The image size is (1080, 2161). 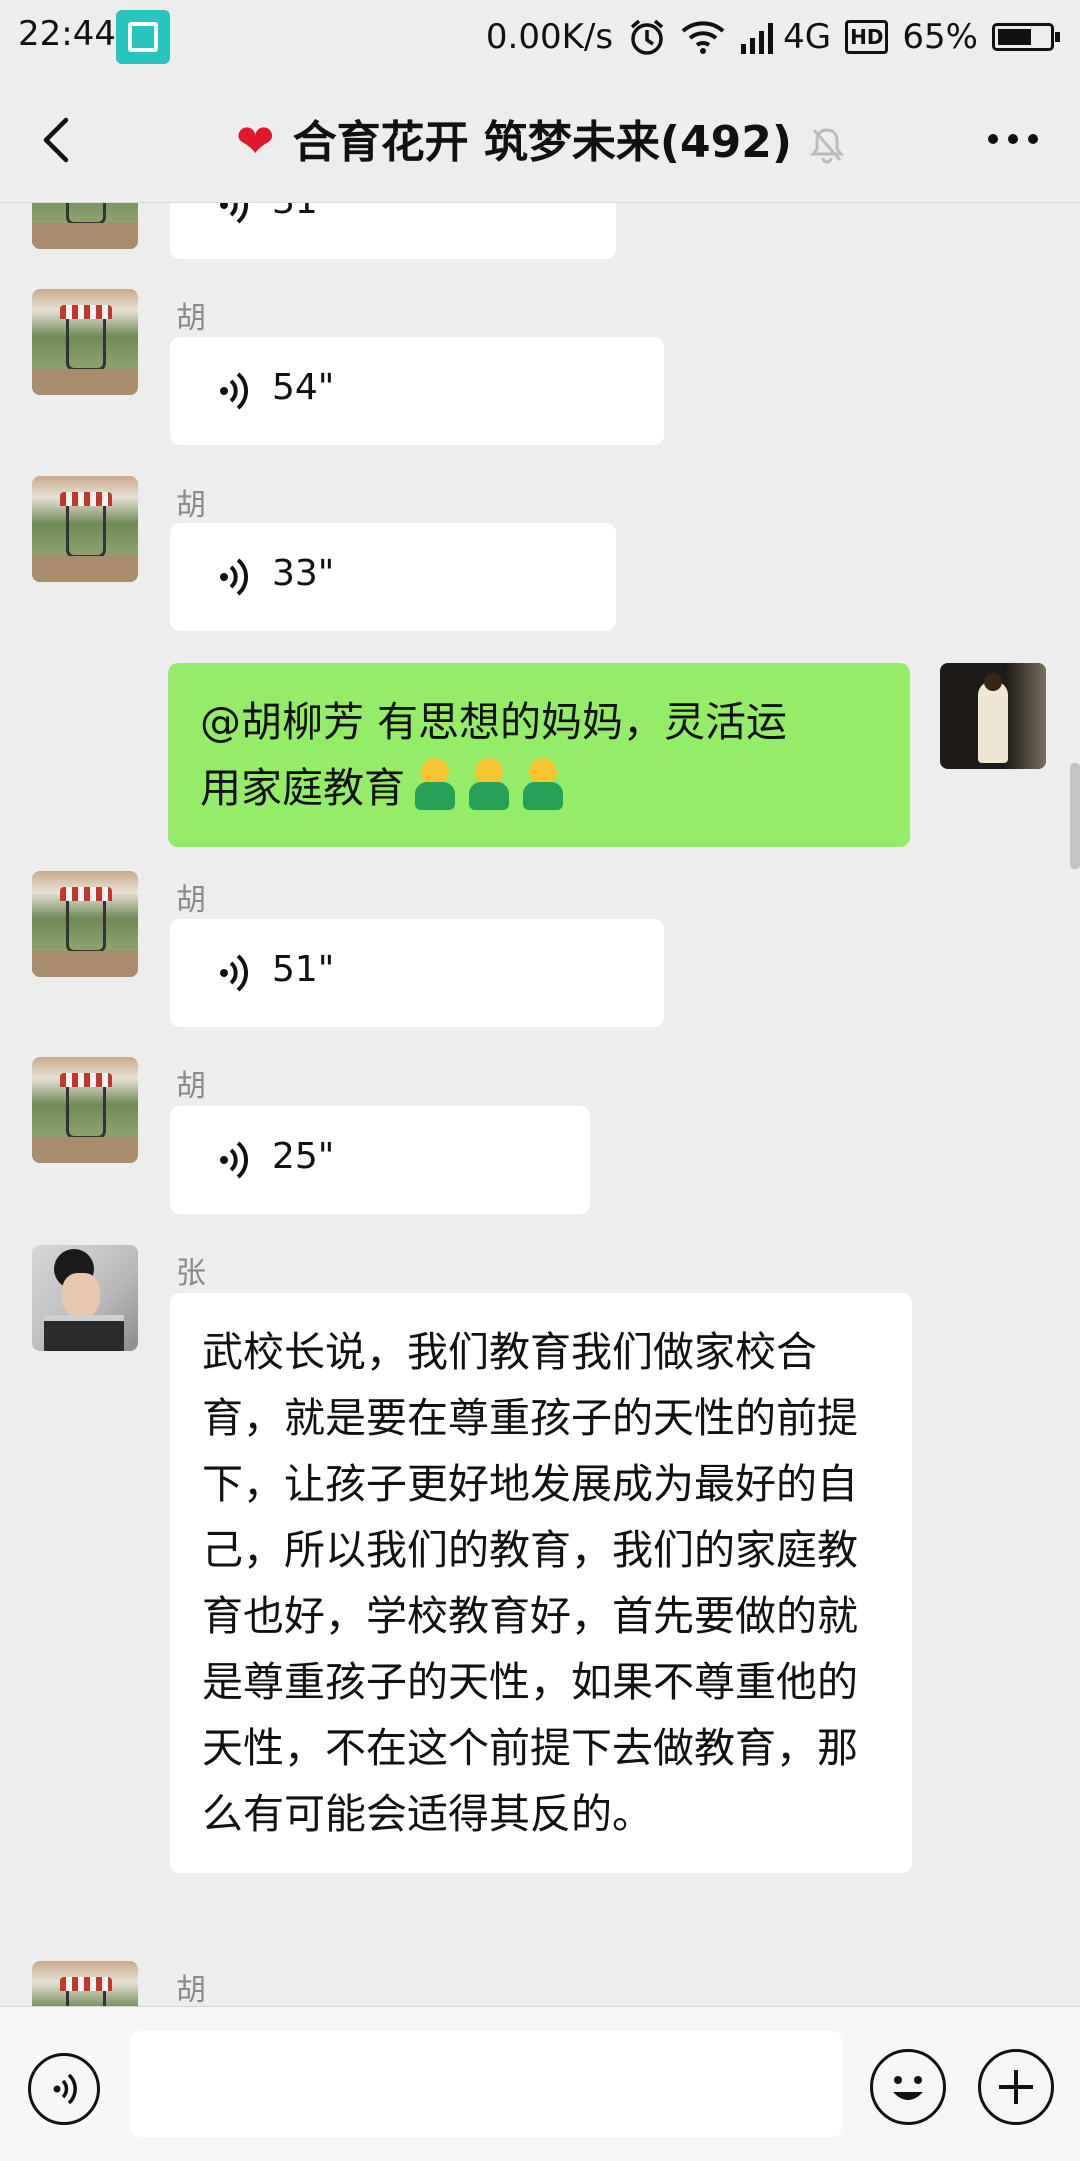 I want to click on smile-icon, so click(x=908, y=2088).